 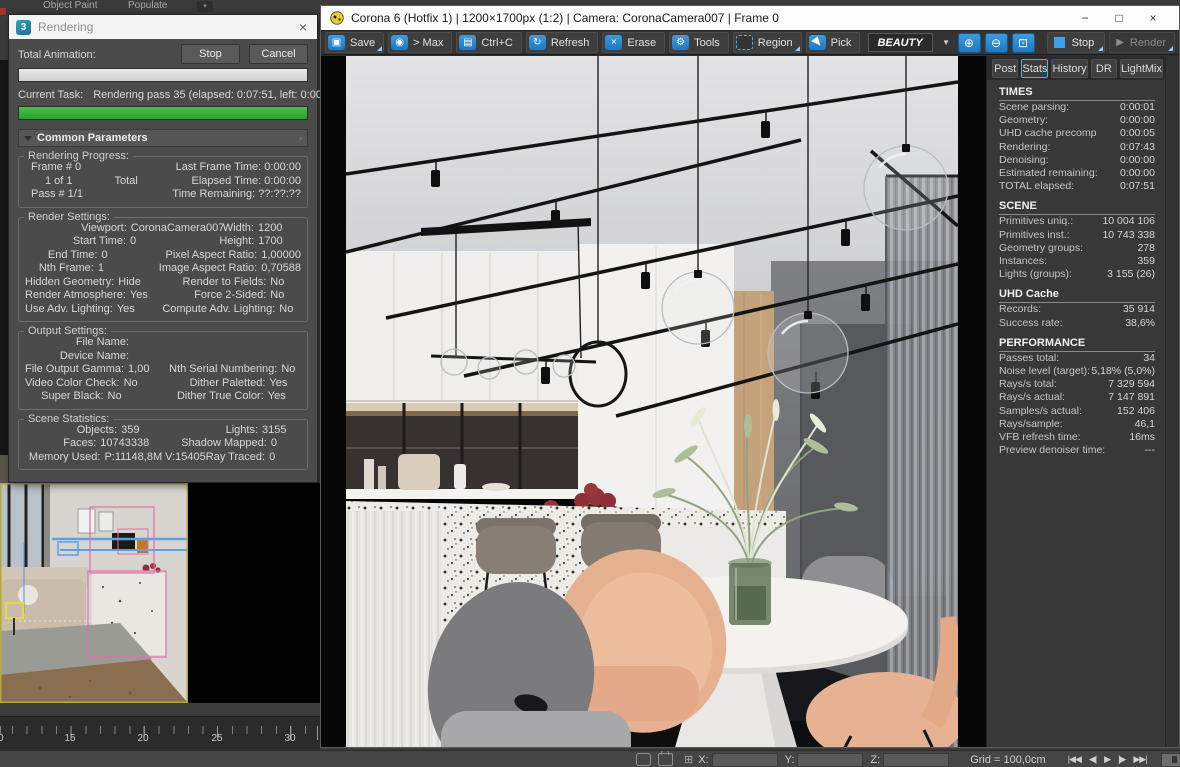 I want to click on total-animation-label: Total Animation:, so click(x=57, y=55).